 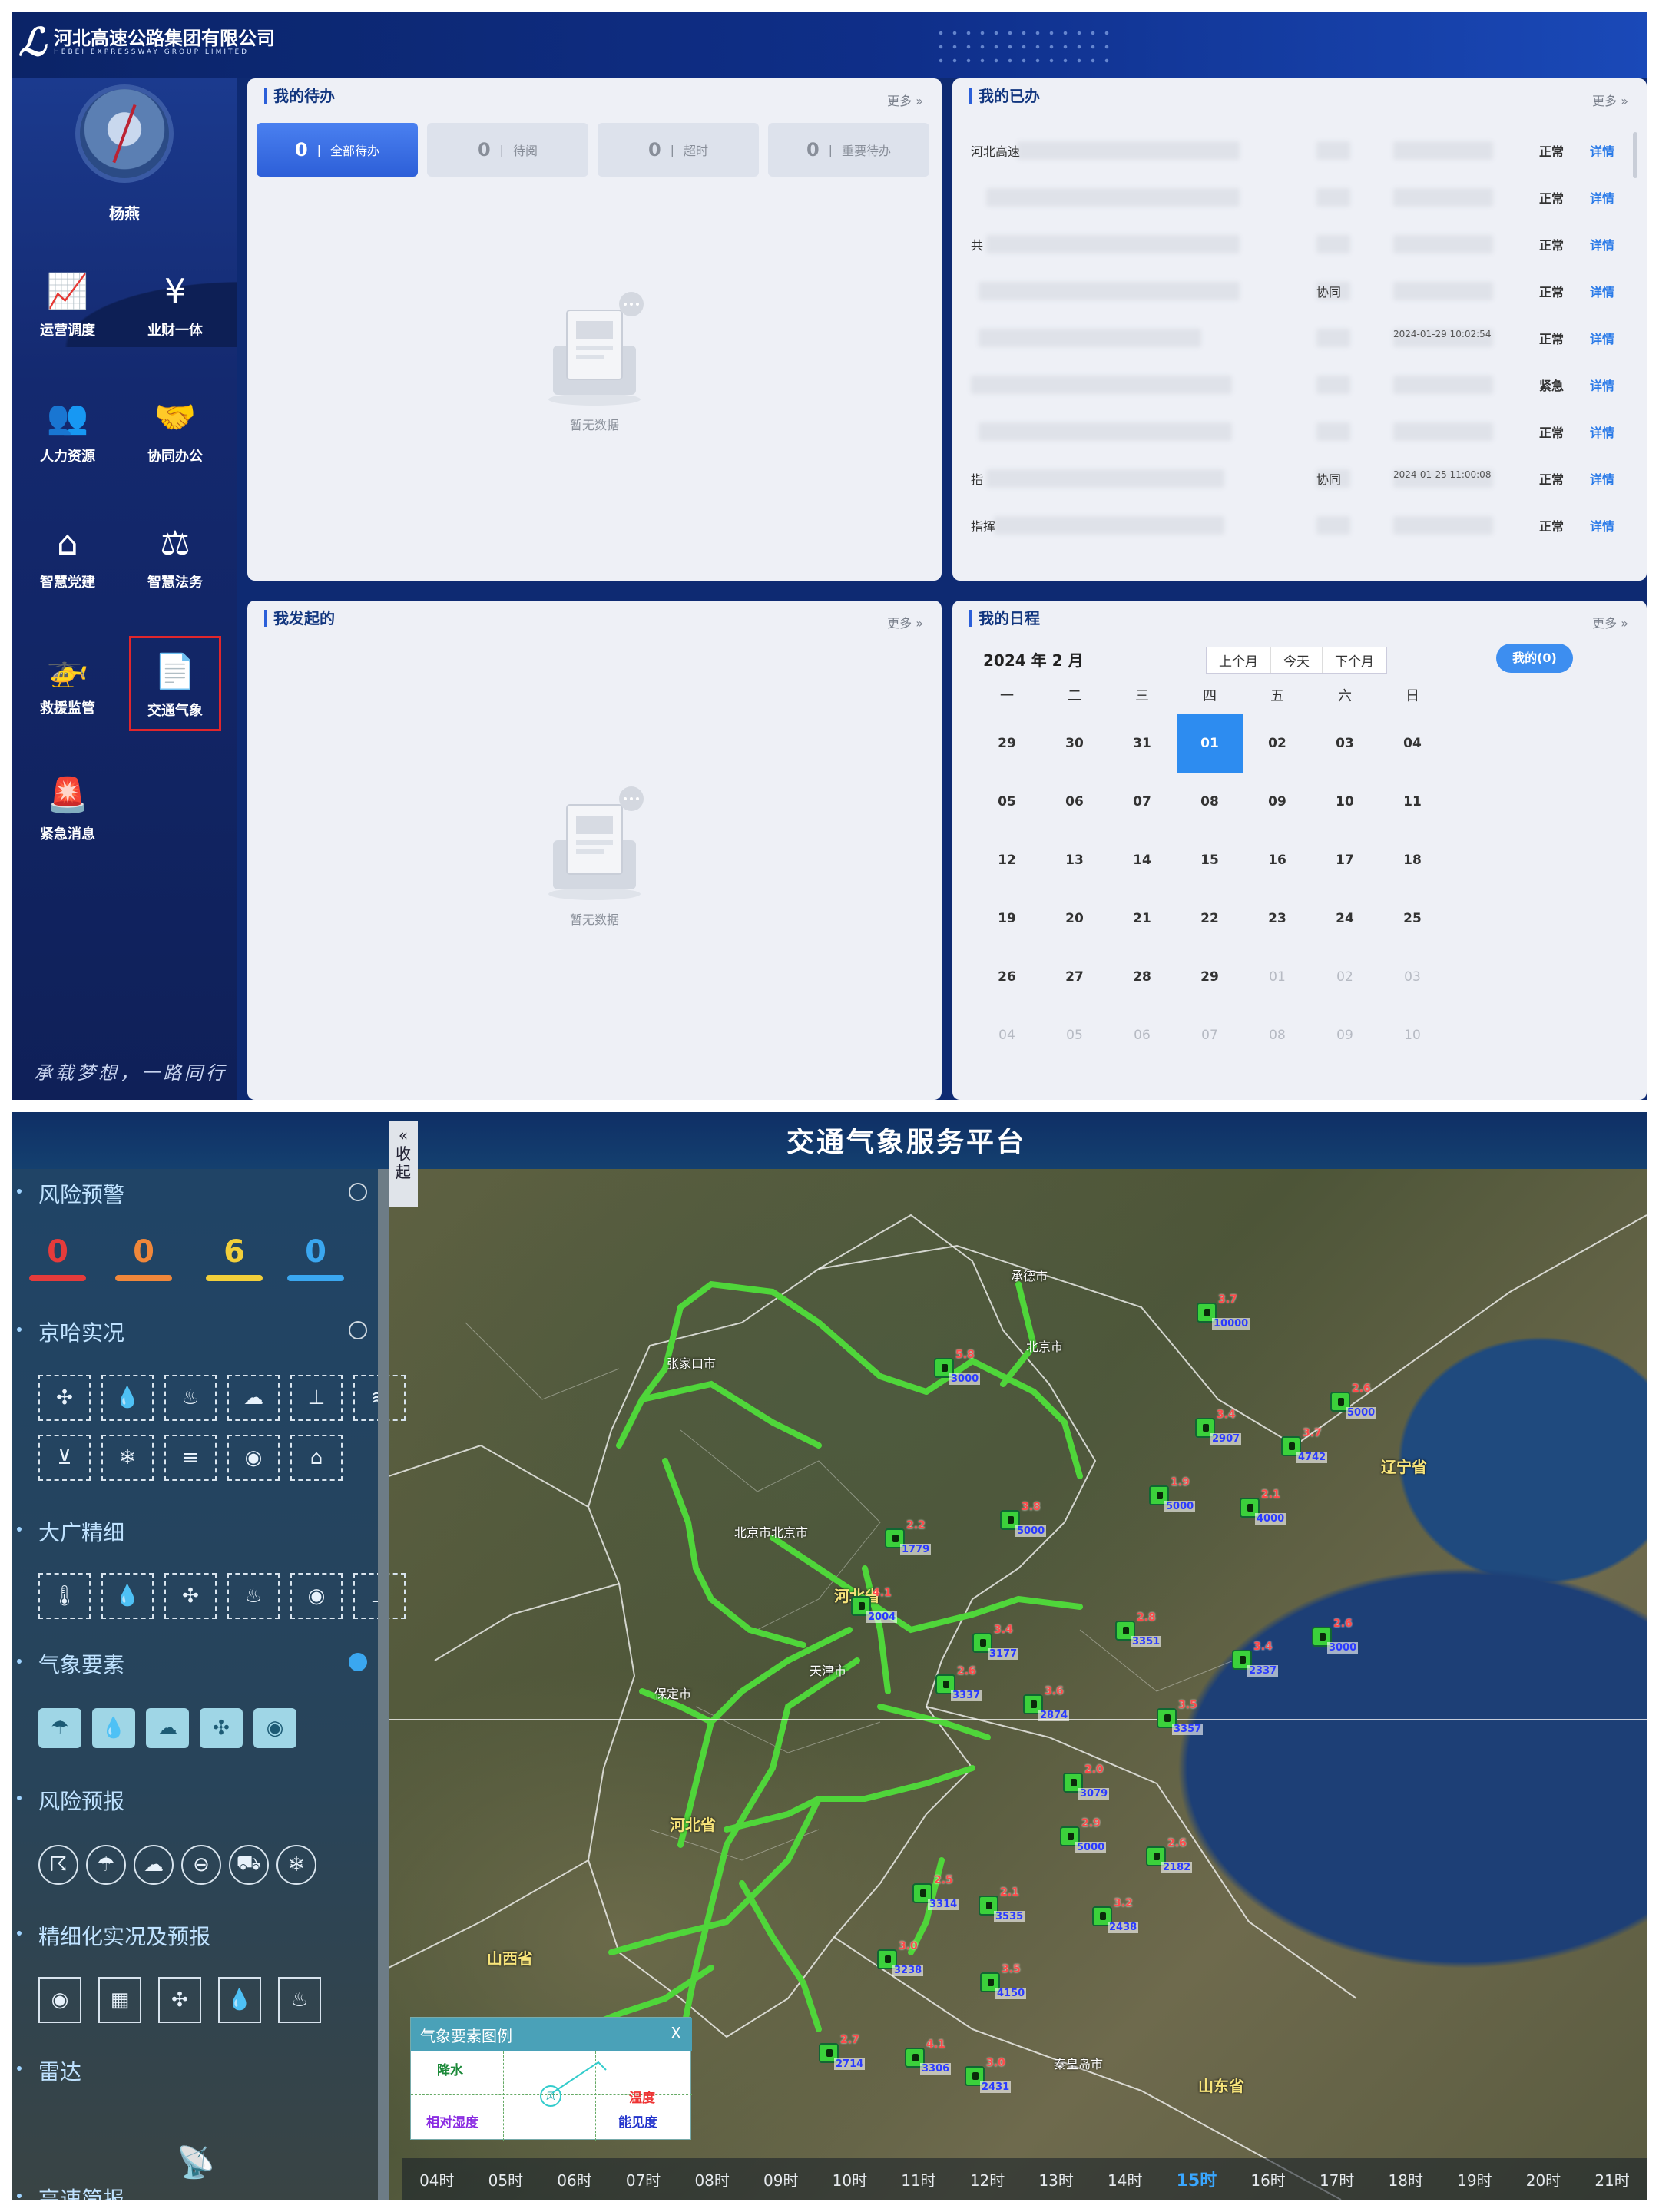 I want to click on section-risk-warning: 风险预警, so click(x=195, y=1192).